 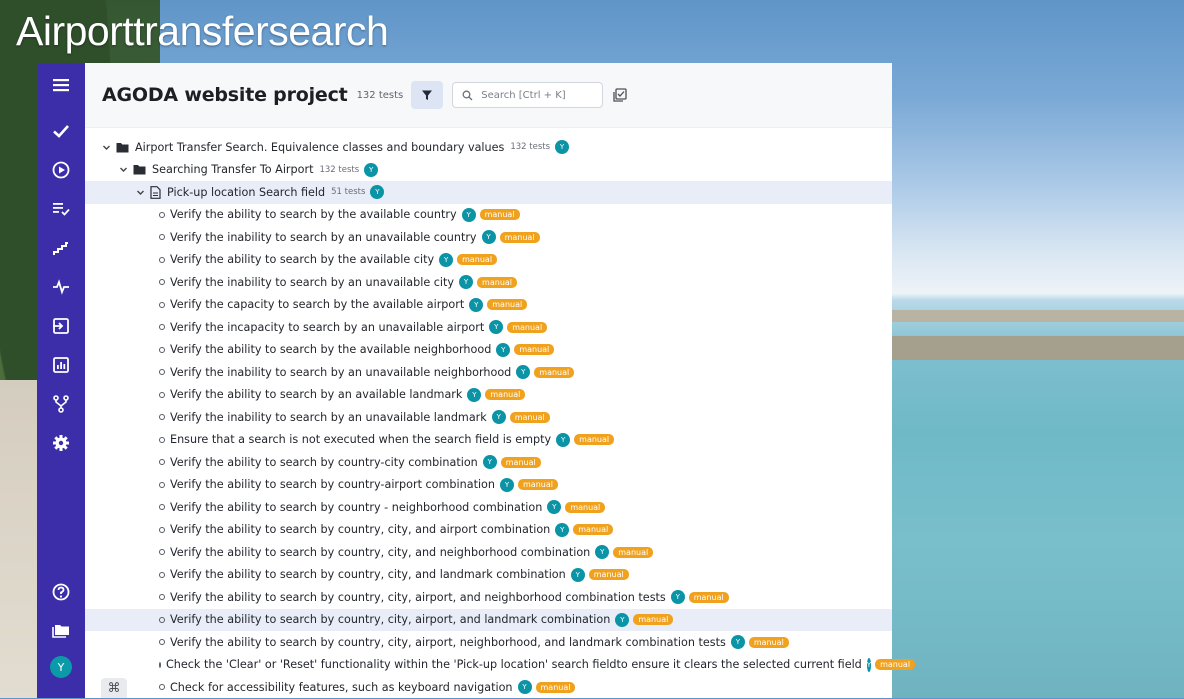 I want to click on help-icon, so click(x=61, y=592).